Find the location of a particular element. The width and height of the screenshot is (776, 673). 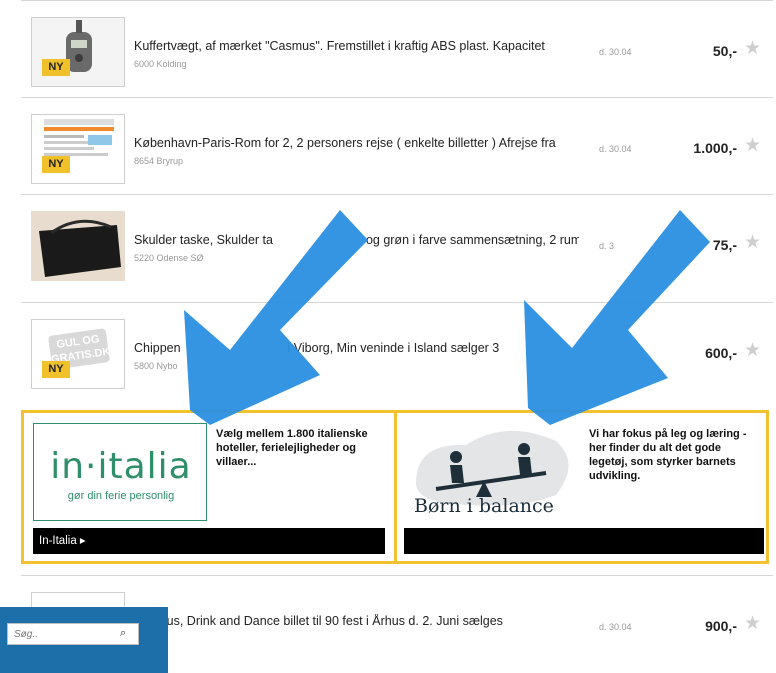

listing-price: 600,- is located at coordinates (721, 353).